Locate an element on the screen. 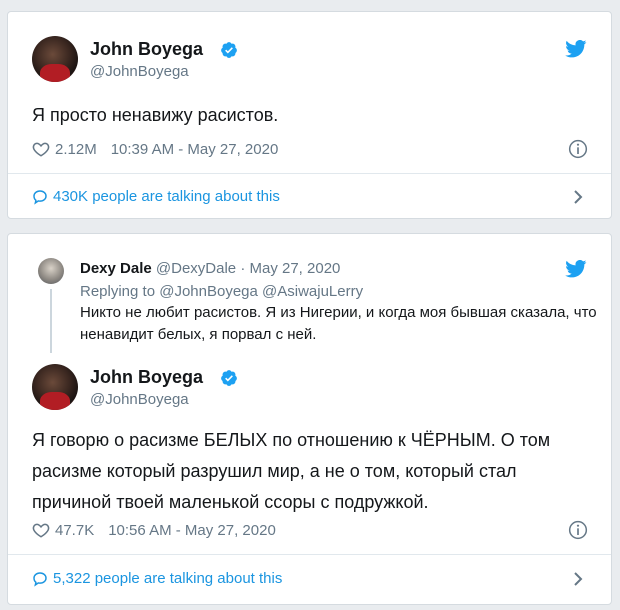 The width and height of the screenshot is (620, 610). tweet-meta: 2.12M 10:39 AM - May 27, 2020 is located at coordinates (155, 149).